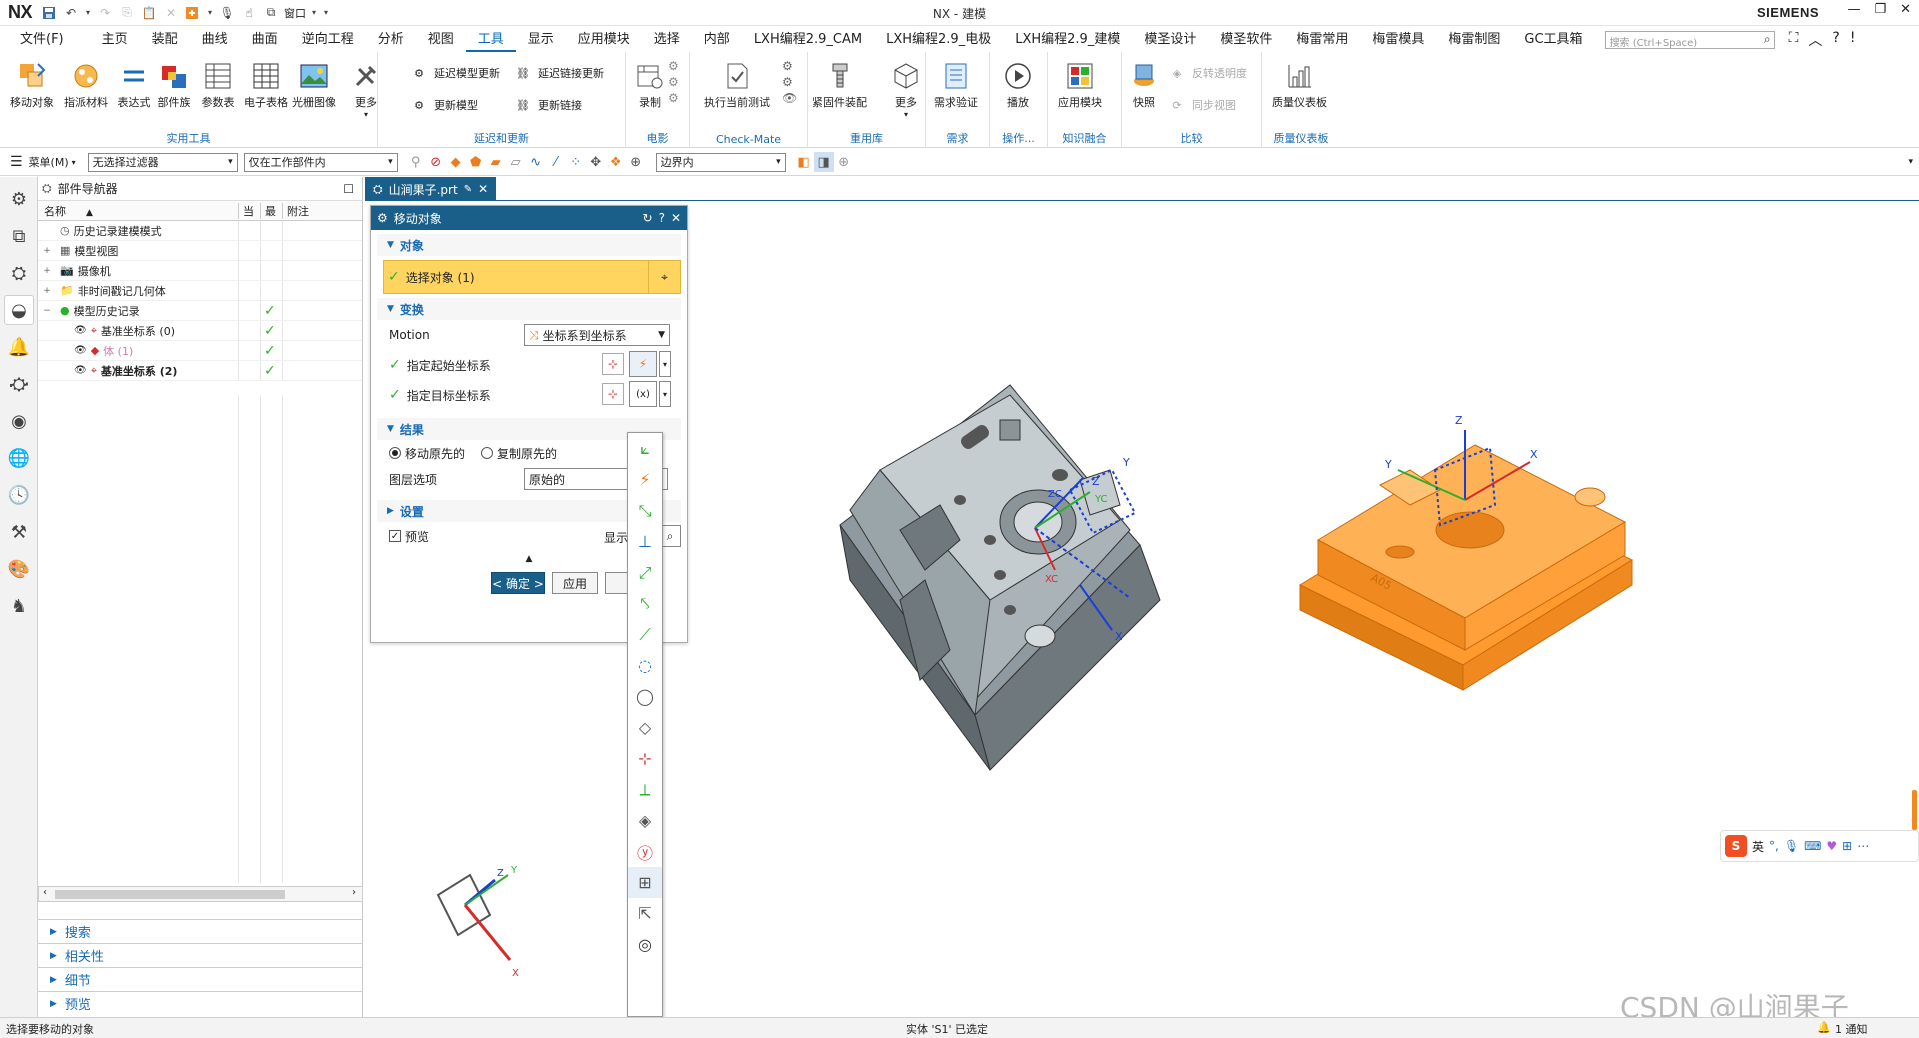 The height and width of the screenshot is (1038, 1919). Describe the element at coordinates (1299, 84) in the screenshot. I see `quality-dashboard-button: 质量仪表板` at that location.